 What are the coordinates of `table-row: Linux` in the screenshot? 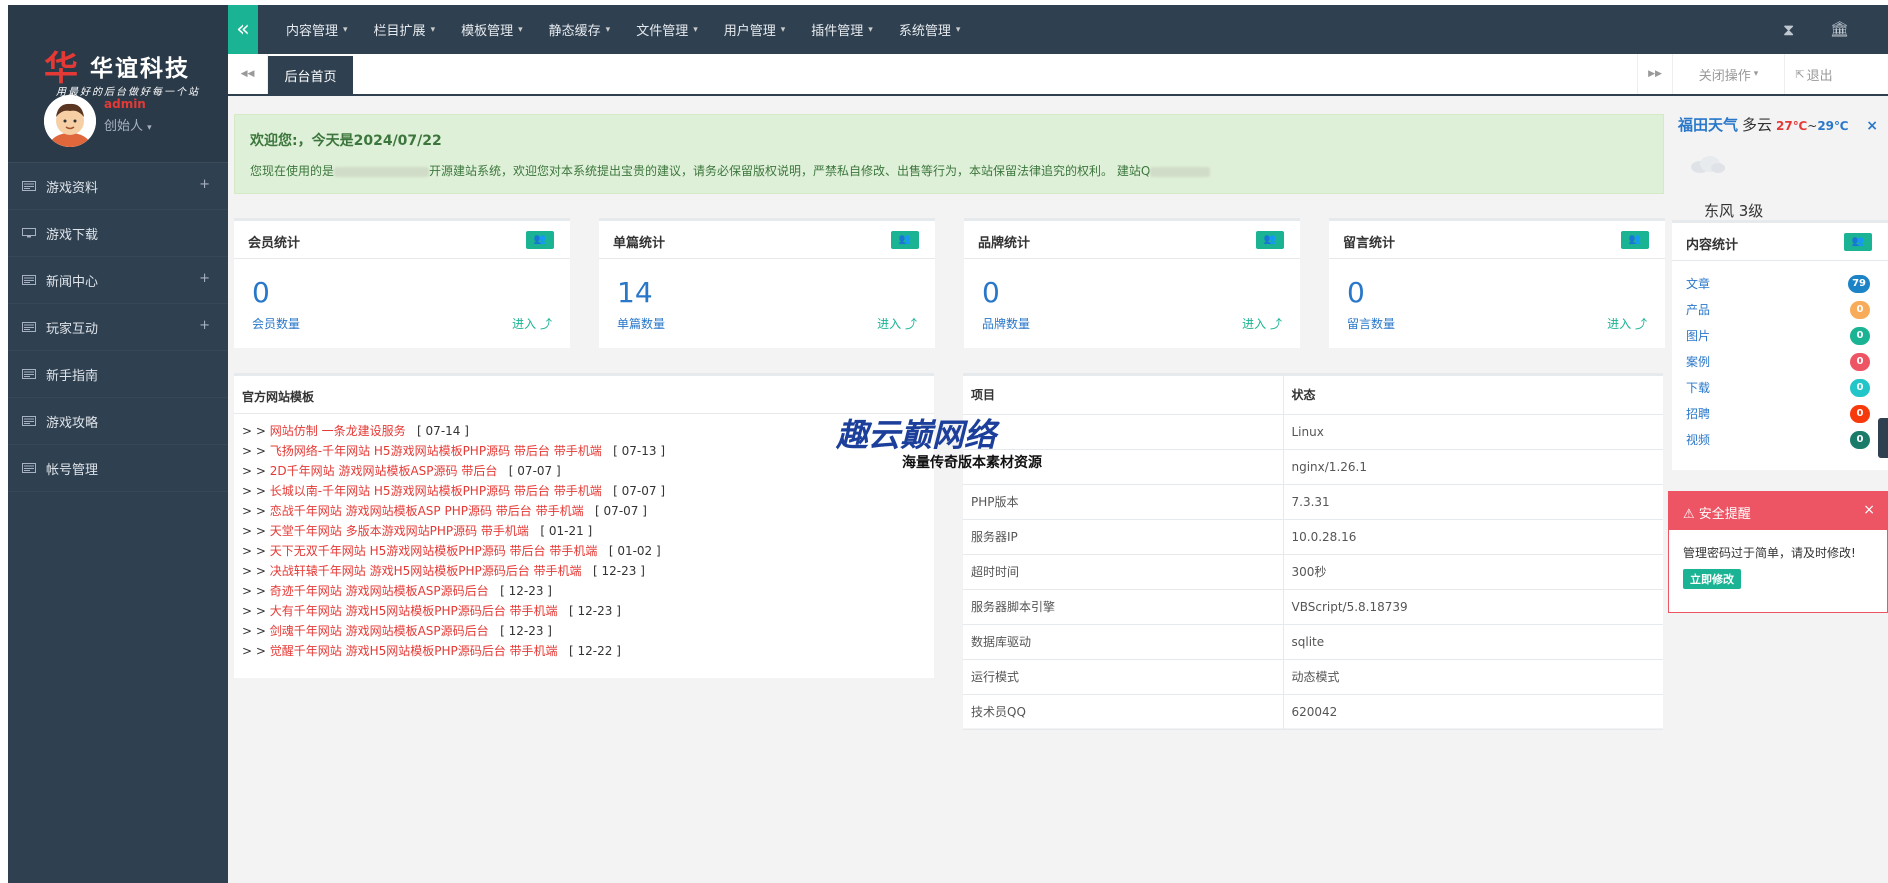 It's located at (1313, 432).